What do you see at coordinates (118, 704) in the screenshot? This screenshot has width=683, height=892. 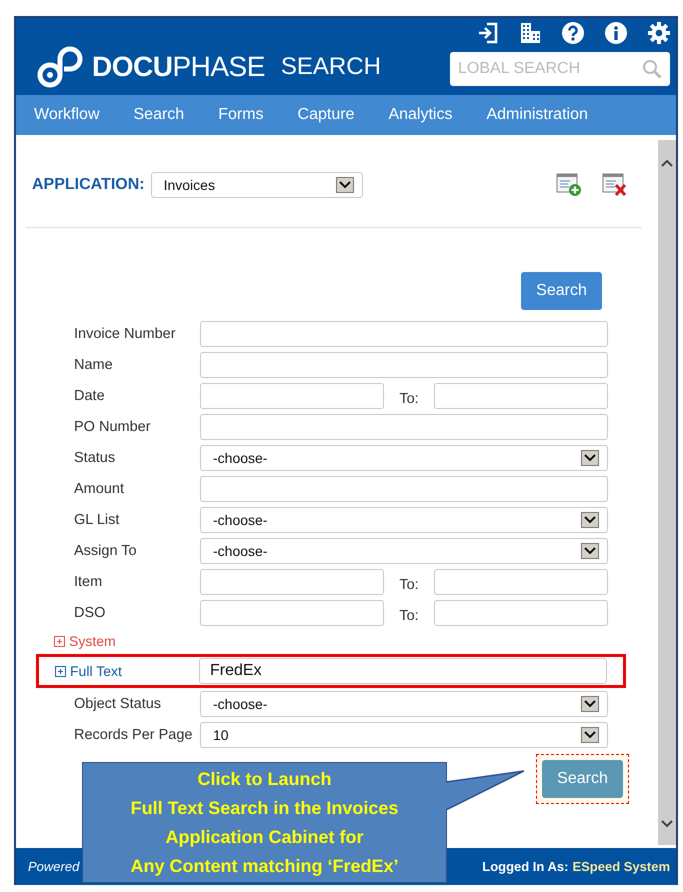 I see `field-label: Object Status` at bounding box center [118, 704].